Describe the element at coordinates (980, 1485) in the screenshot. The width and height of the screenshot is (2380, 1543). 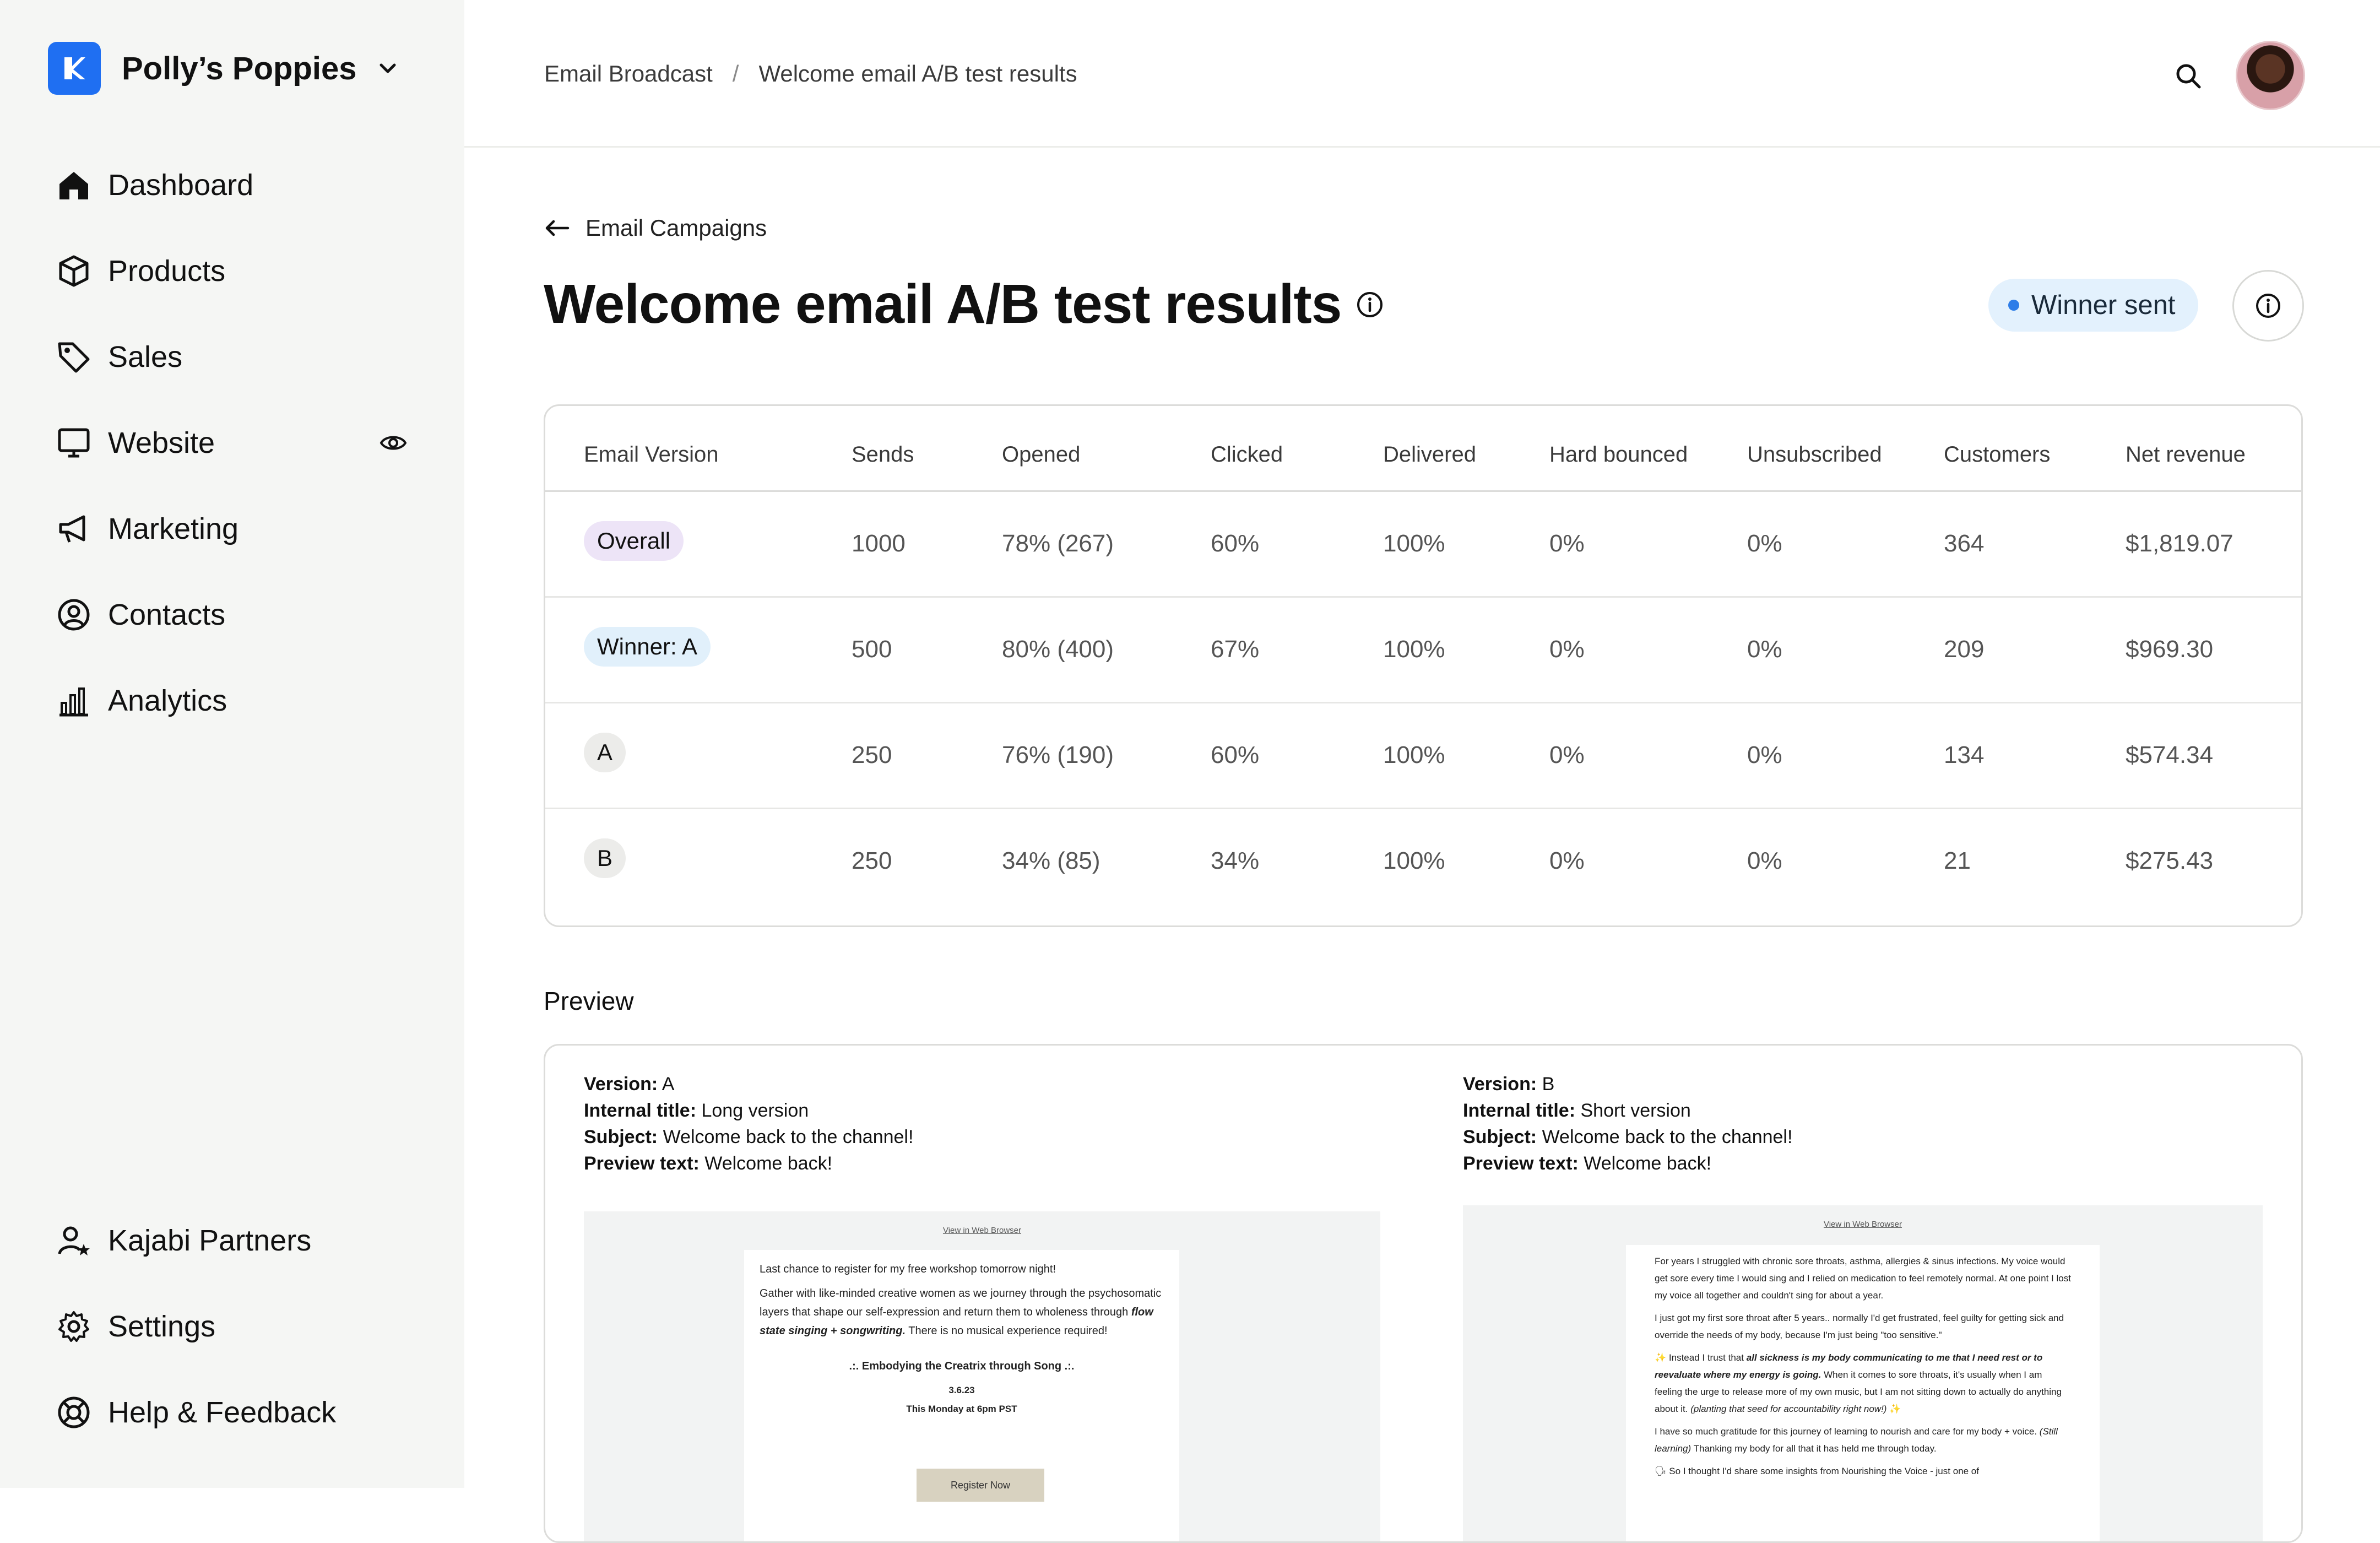
I see `register-button: Register Now` at that location.